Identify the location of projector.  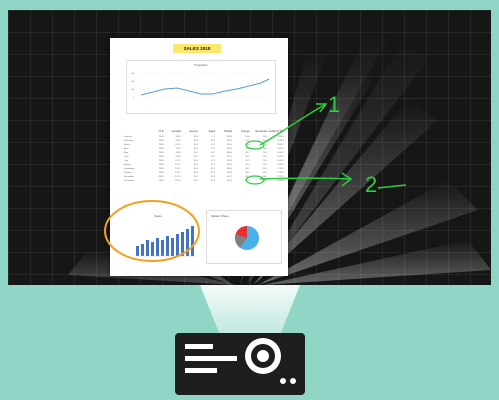
(240, 340).